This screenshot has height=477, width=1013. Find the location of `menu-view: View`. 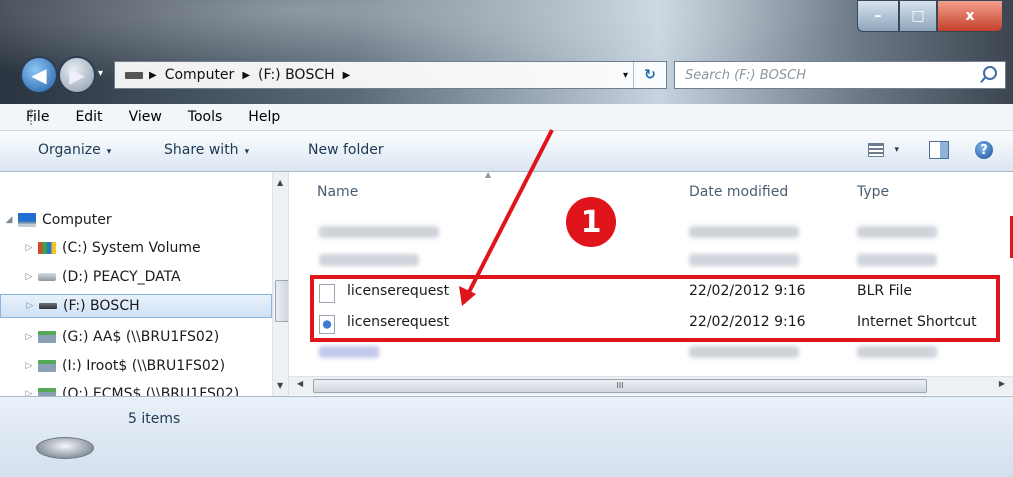

menu-view: View is located at coordinates (145, 117).